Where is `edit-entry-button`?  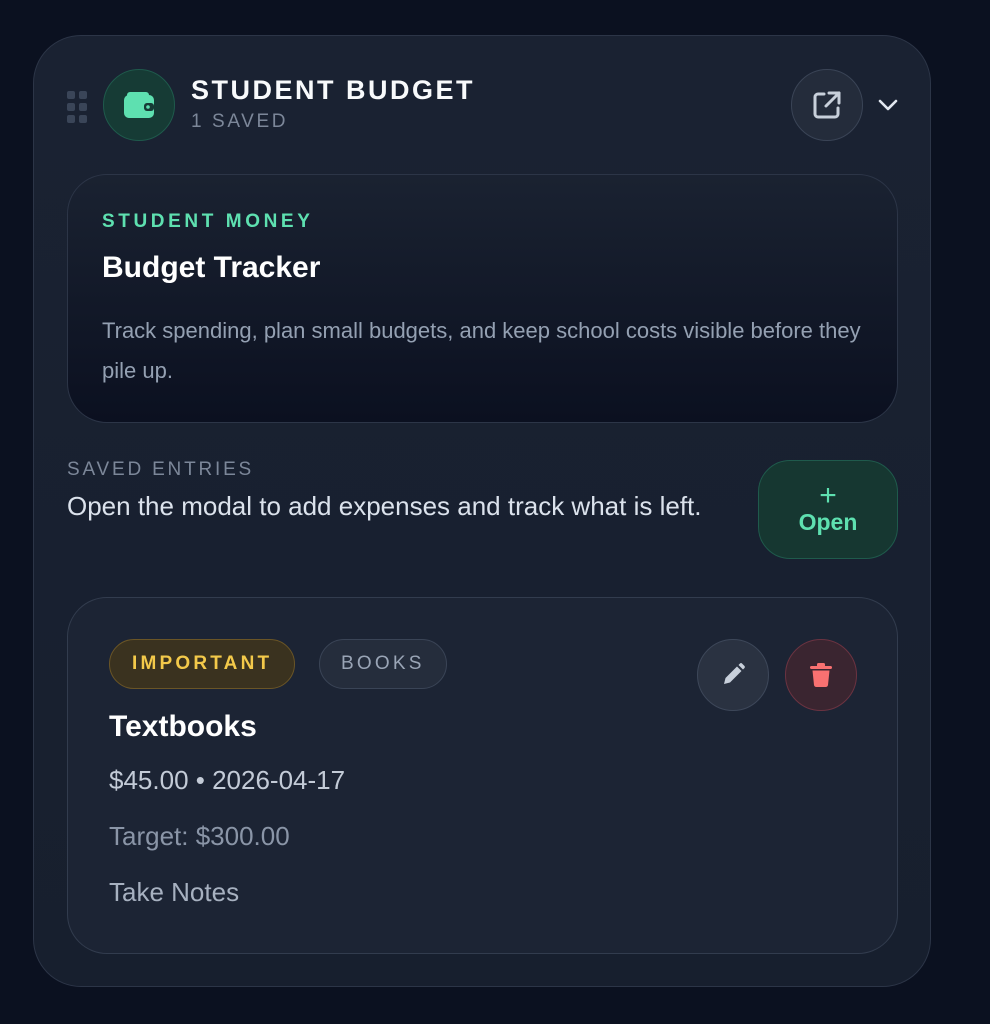 edit-entry-button is located at coordinates (733, 675).